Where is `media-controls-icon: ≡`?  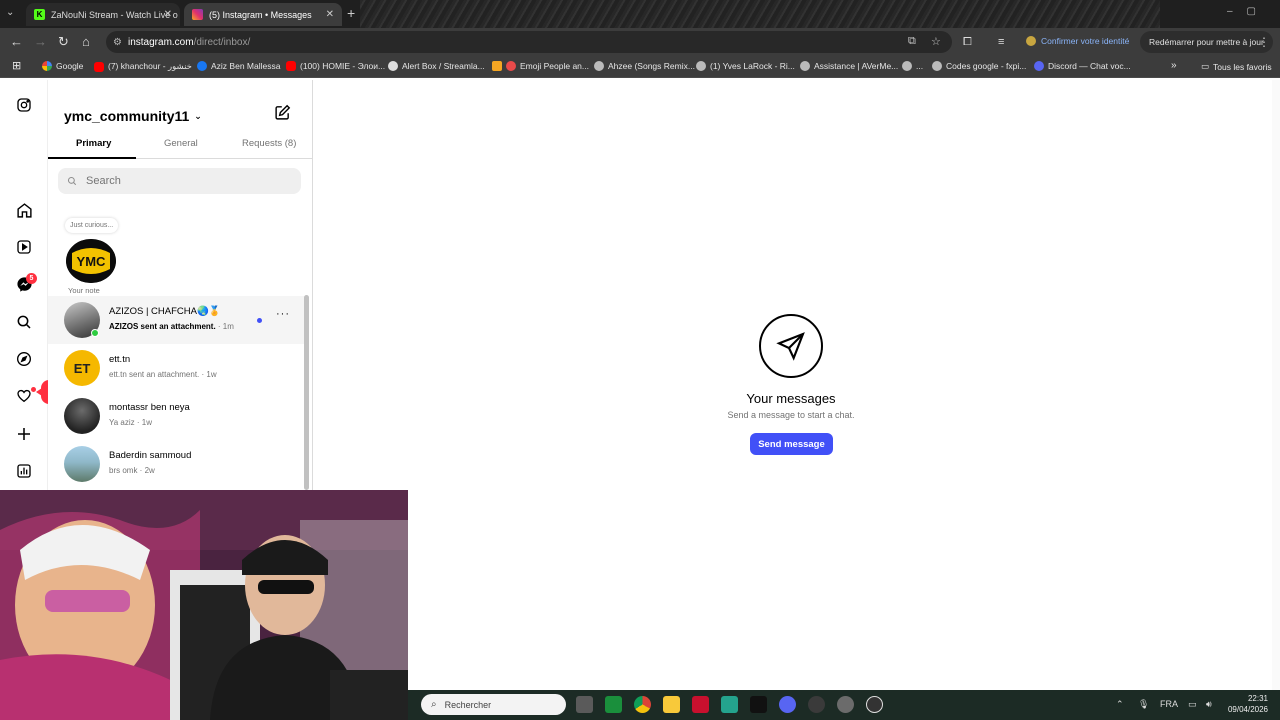
media-controls-icon: ≡ is located at coordinates (1001, 42).